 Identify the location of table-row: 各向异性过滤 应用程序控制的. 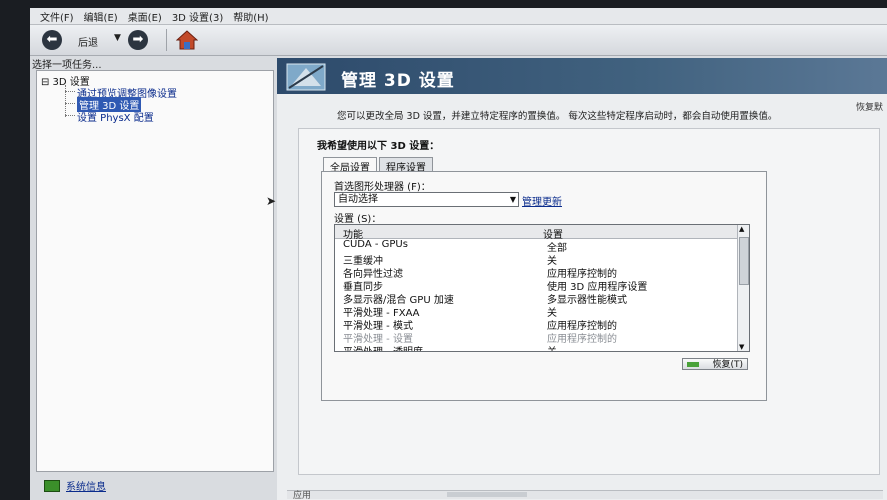
(536, 272).